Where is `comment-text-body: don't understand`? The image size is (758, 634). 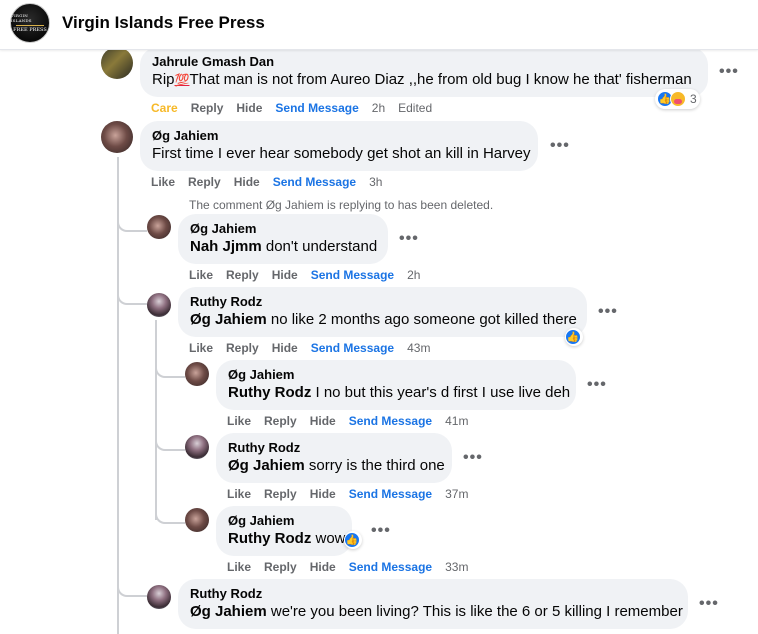
comment-text-body: don't understand is located at coordinates (319, 246).